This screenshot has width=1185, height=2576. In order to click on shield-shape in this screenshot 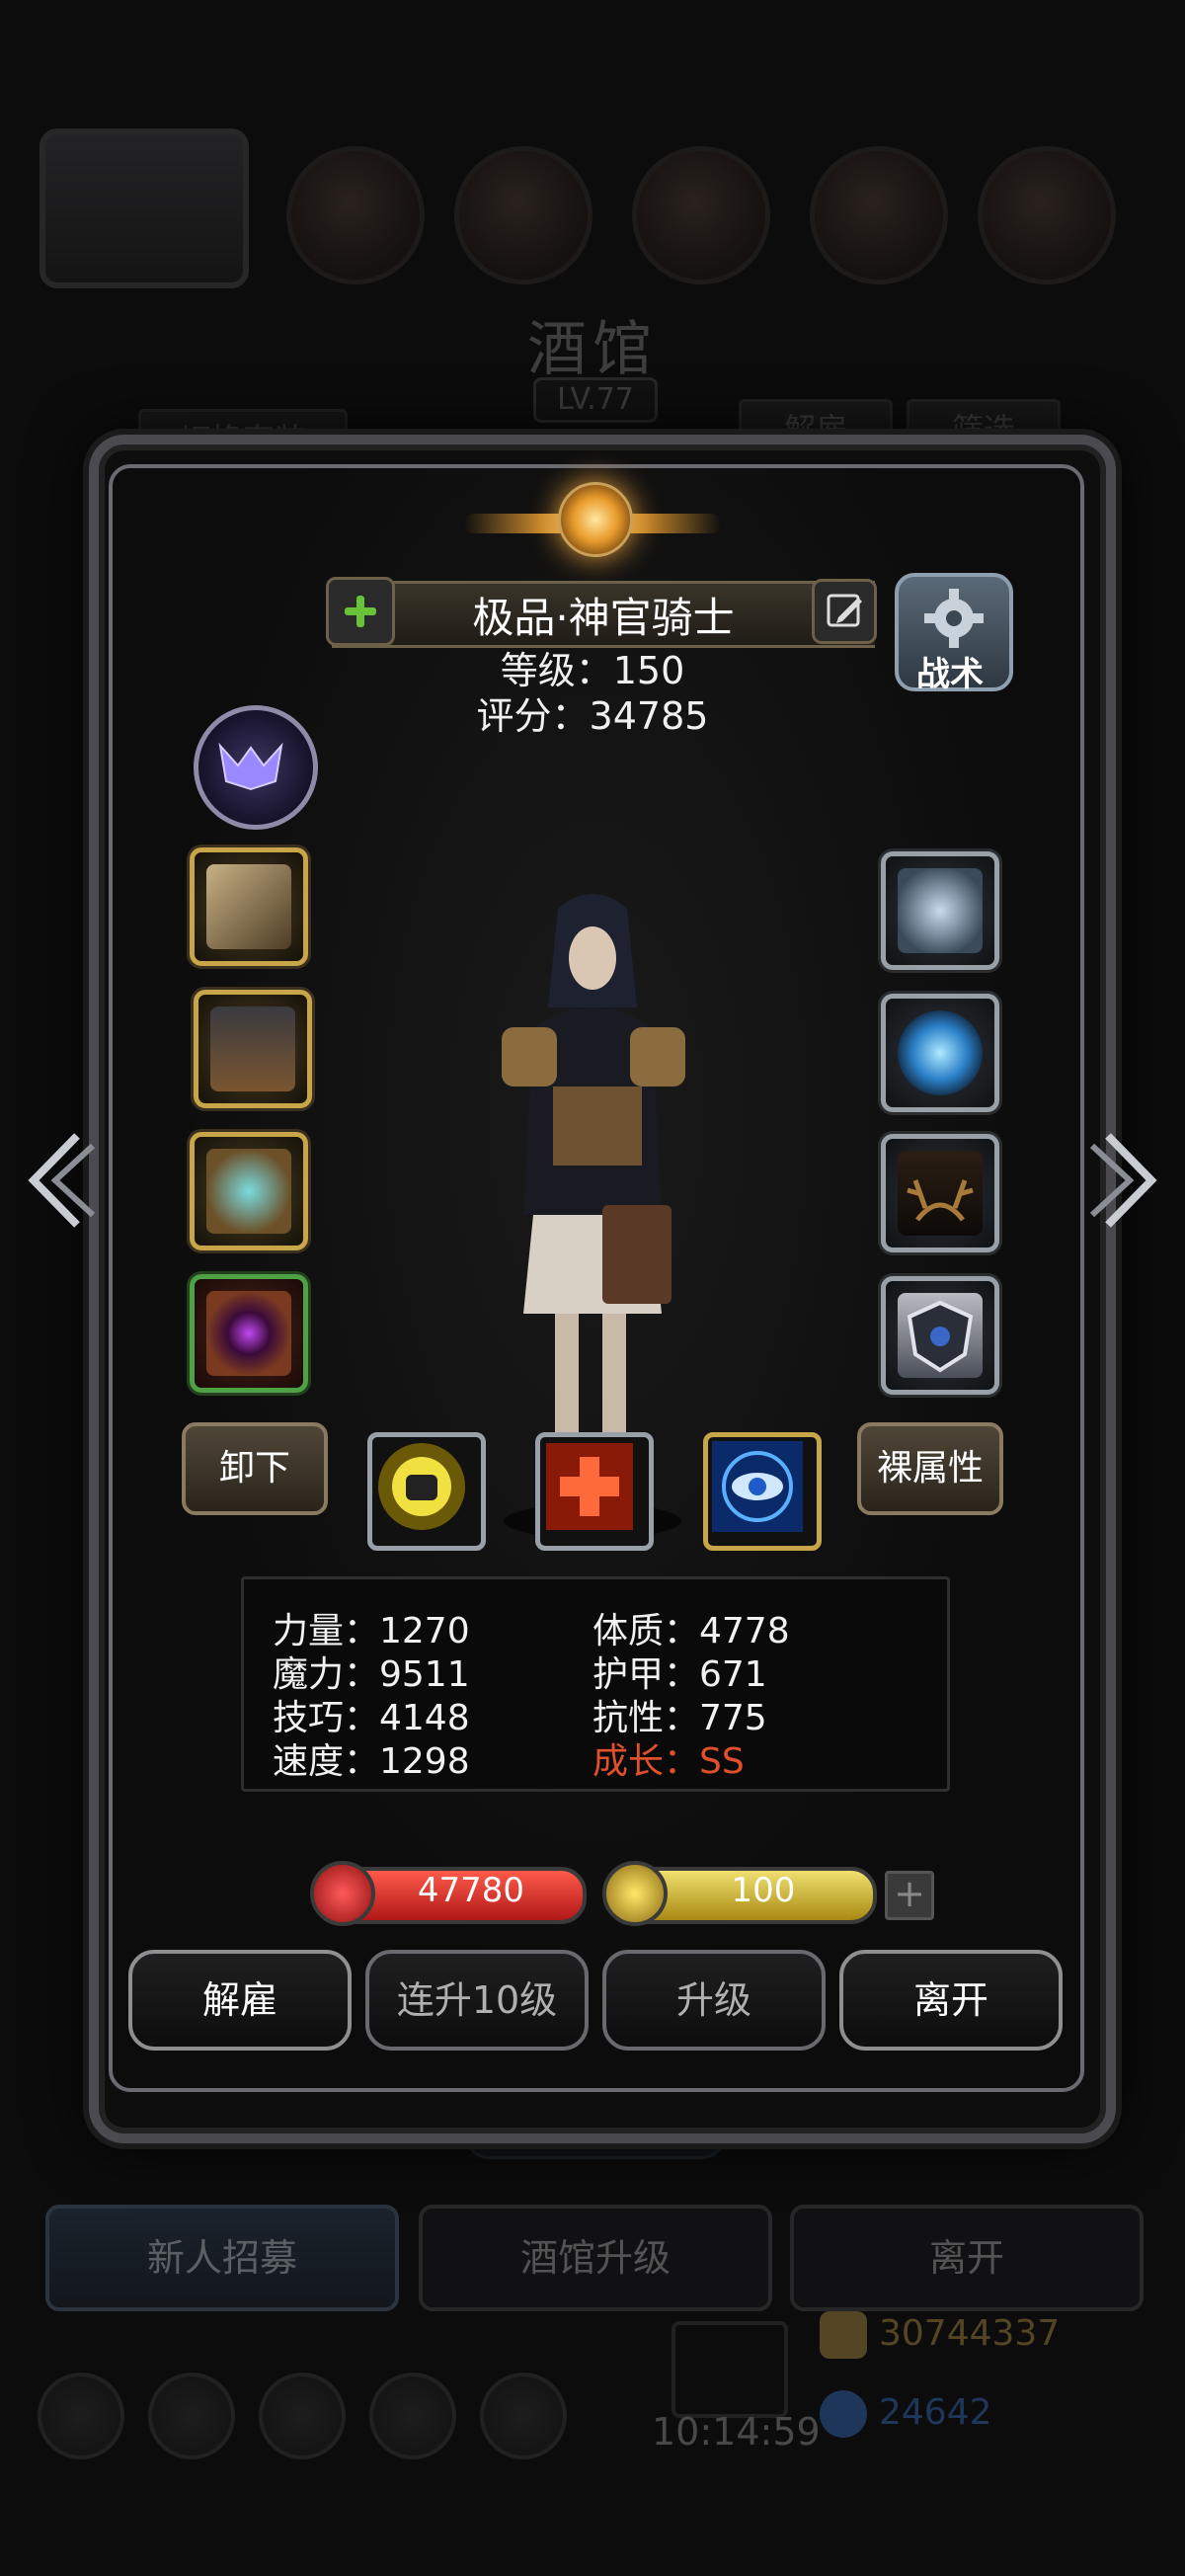, I will do `click(941, 1336)`.